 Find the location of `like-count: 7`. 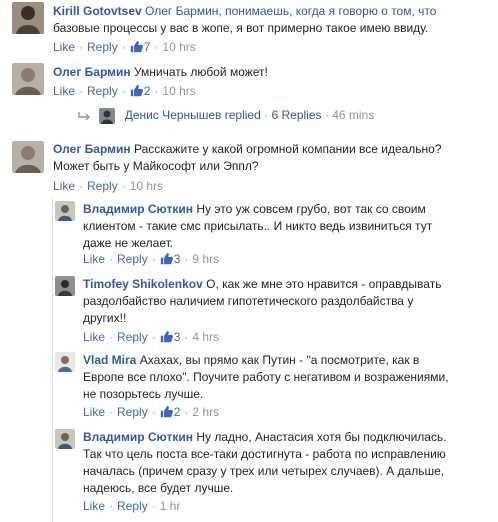

like-count: 7 is located at coordinates (140, 47).